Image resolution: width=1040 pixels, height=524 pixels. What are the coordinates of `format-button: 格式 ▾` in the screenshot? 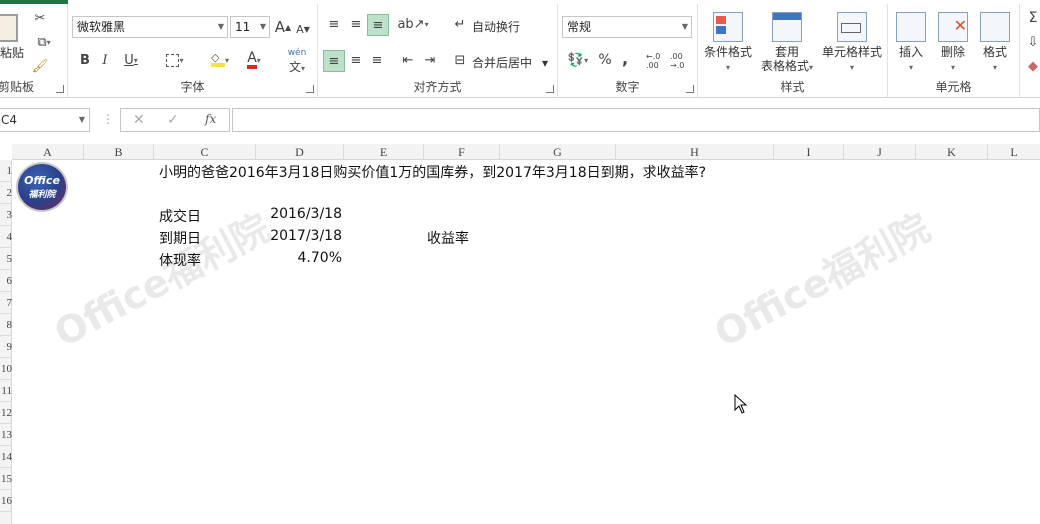 It's located at (995, 43).